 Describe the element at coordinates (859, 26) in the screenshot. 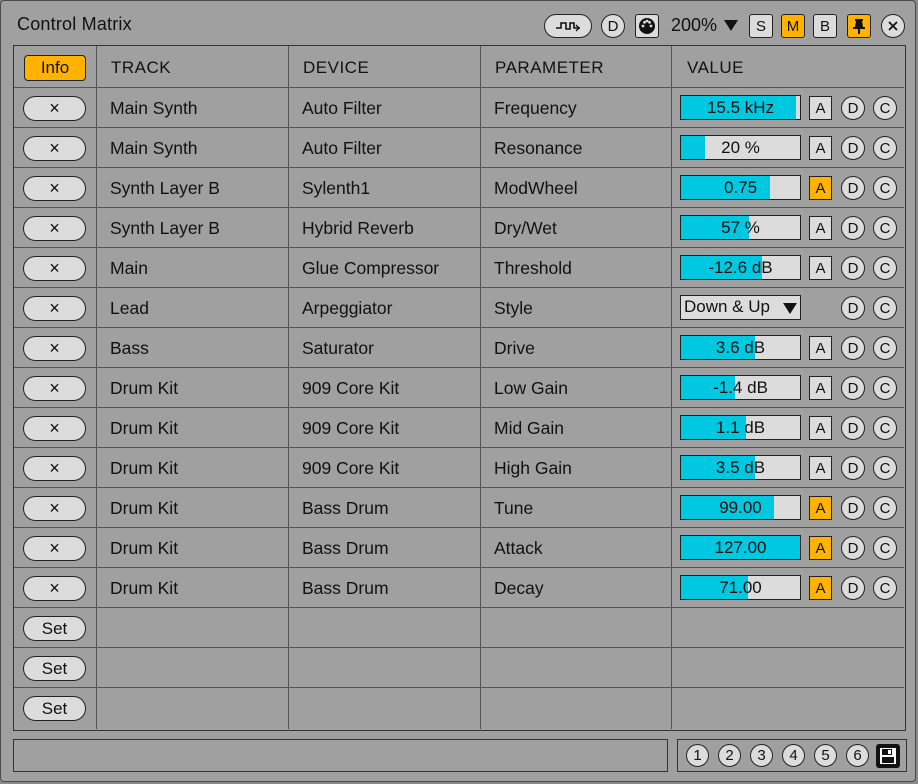

I see `pin-button` at that location.